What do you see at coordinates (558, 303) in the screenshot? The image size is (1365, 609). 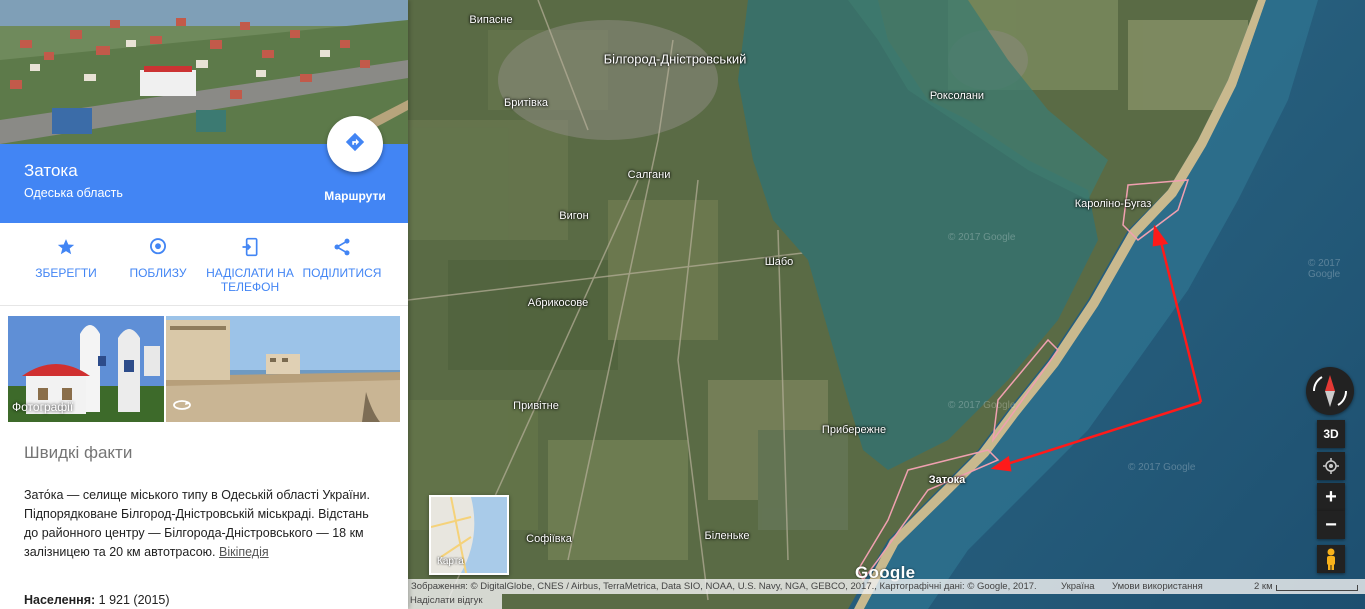 I see `map-label: Абрикосове` at bounding box center [558, 303].